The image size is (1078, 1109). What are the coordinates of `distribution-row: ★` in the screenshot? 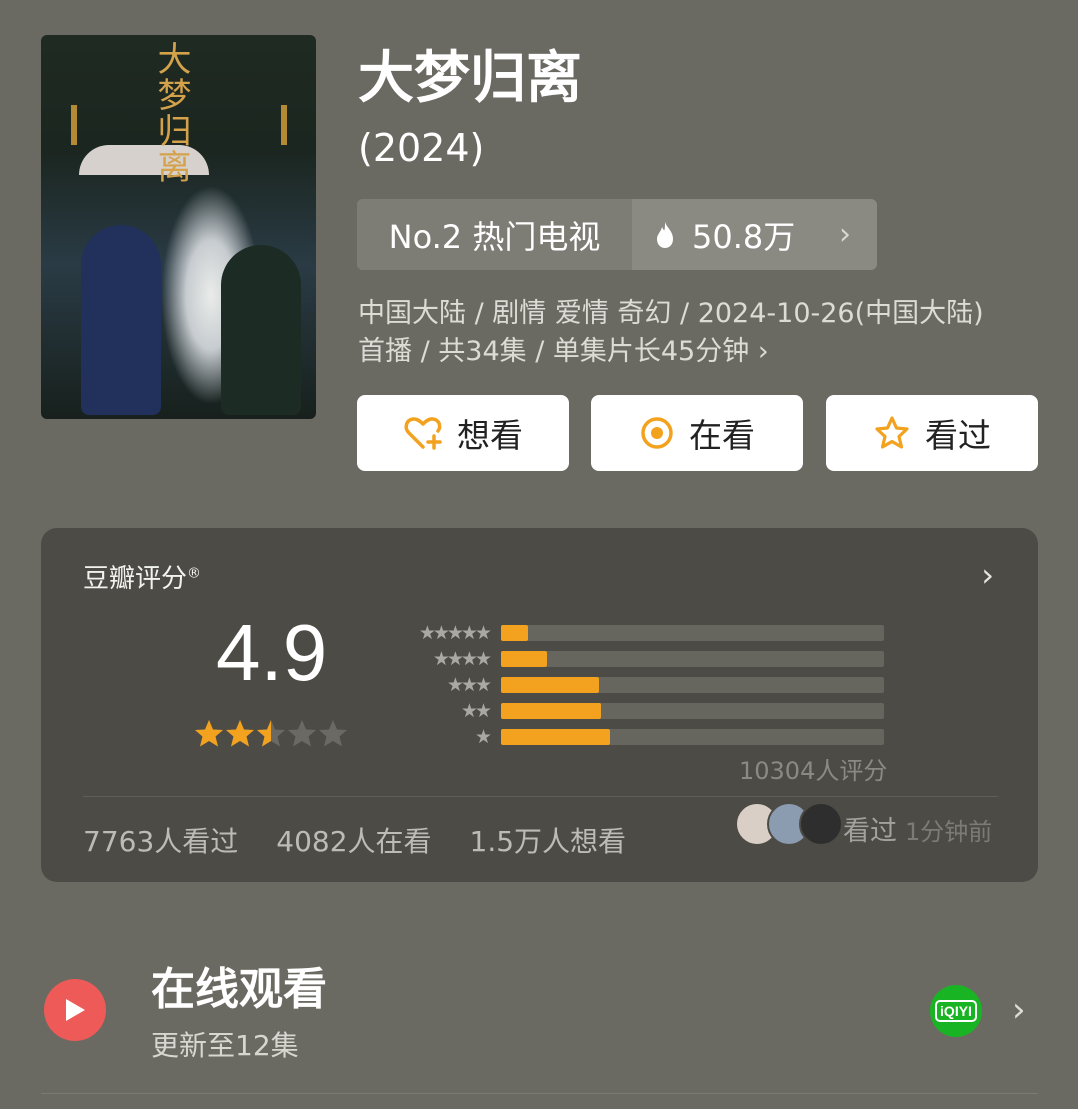 It's located at (638, 737).